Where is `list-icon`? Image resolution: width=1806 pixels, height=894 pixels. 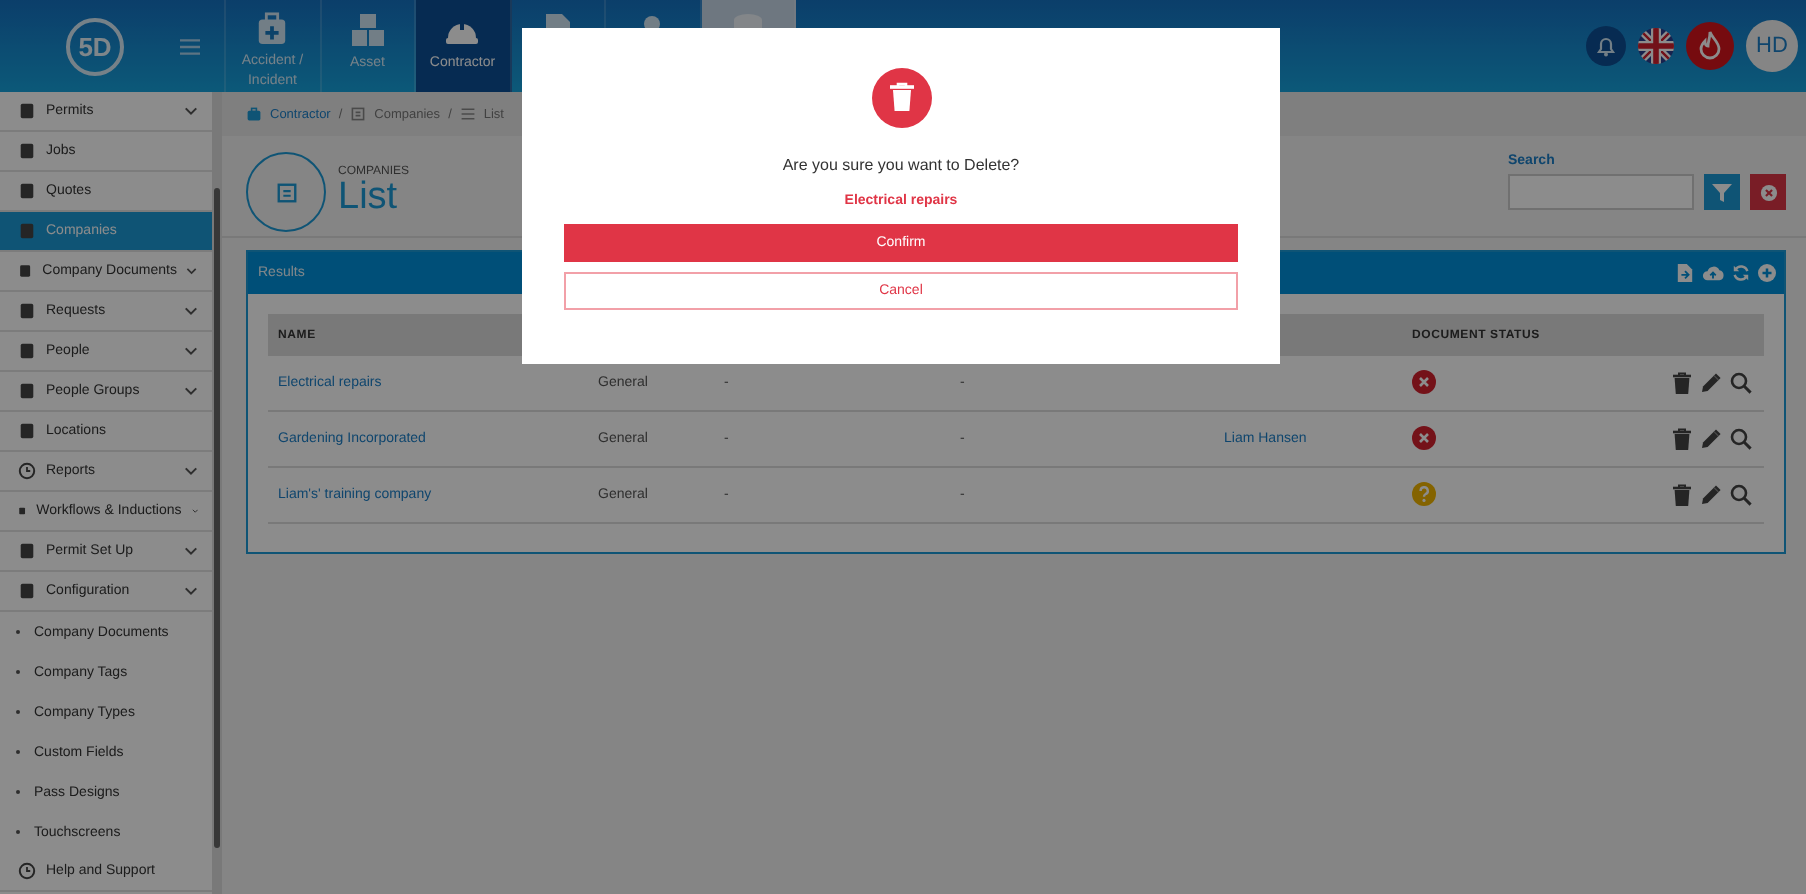 list-icon is located at coordinates (467, 114).